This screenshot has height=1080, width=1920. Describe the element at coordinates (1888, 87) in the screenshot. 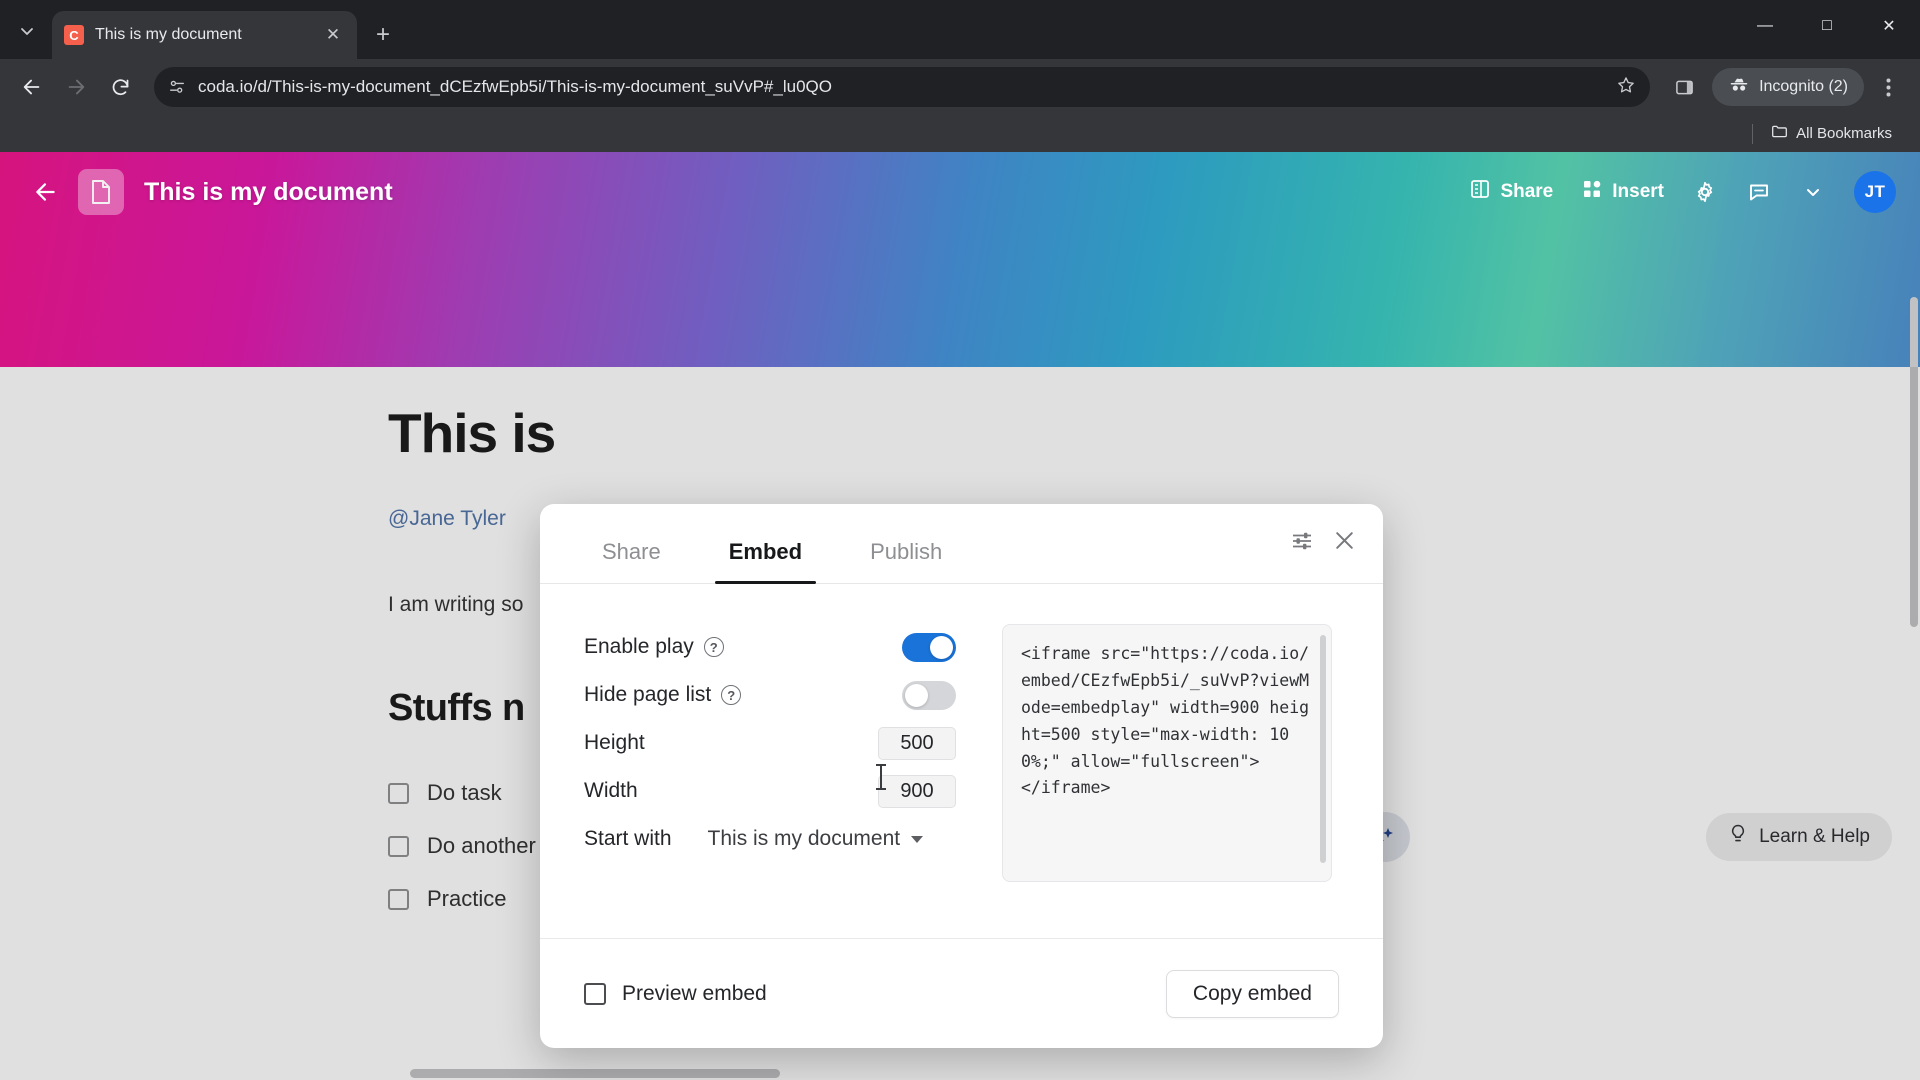

I see `three-dot-menu-icon` at that location.